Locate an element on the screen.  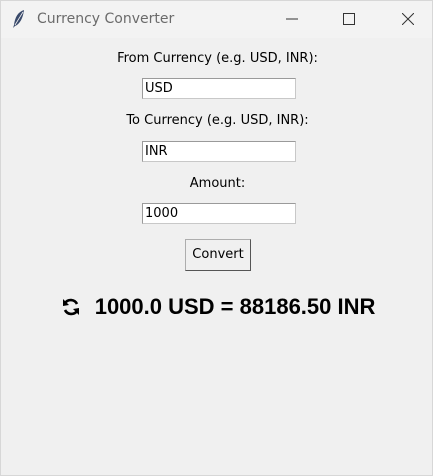
maximize-icon is located at coordinates (349, 19).